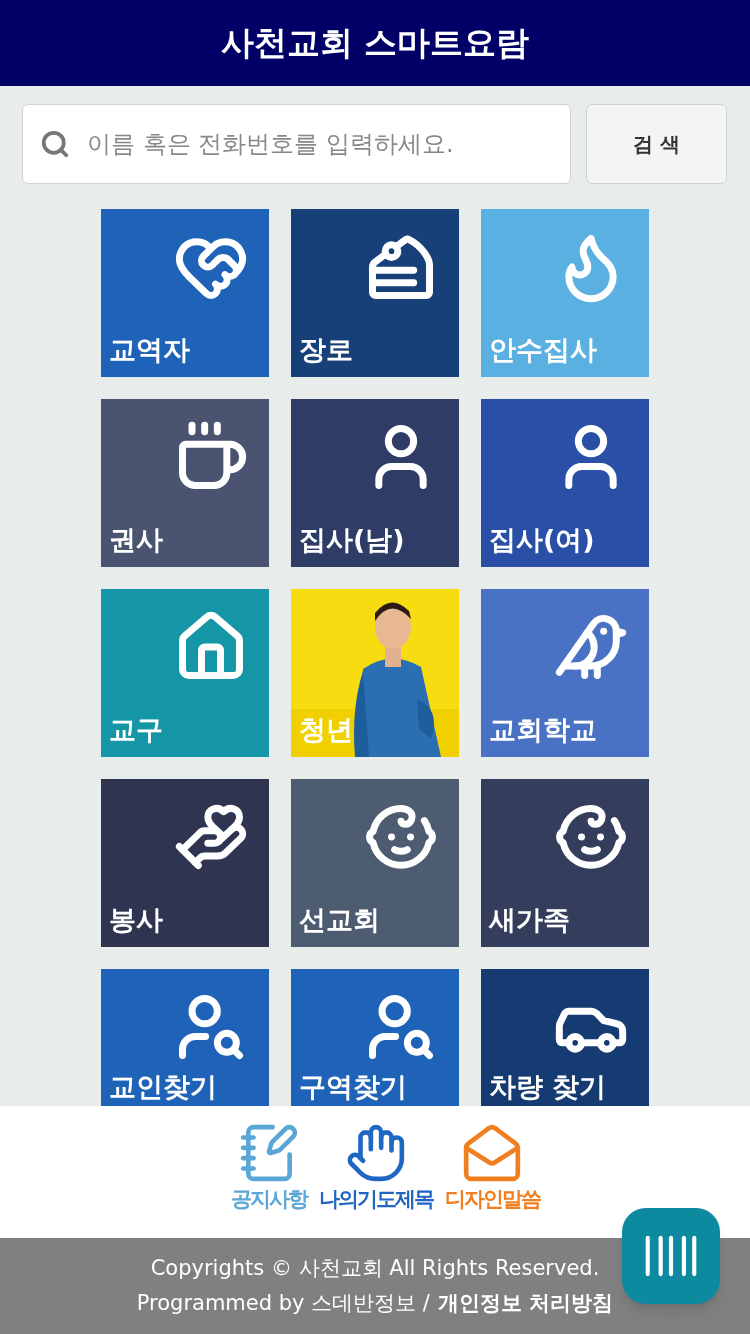 This screenshot has height=1334, width=750. What do you see at coordinates (375, 293) in the screenshot?
I see `menu-tile: 장로` at bounding box center [375, 293].